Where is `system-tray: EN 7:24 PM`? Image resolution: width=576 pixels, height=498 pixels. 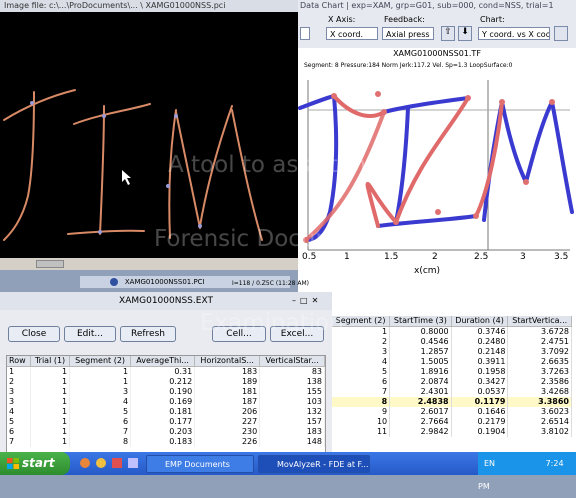 system-tray: EN 7:24 PM is located at coordinates (527, 471).